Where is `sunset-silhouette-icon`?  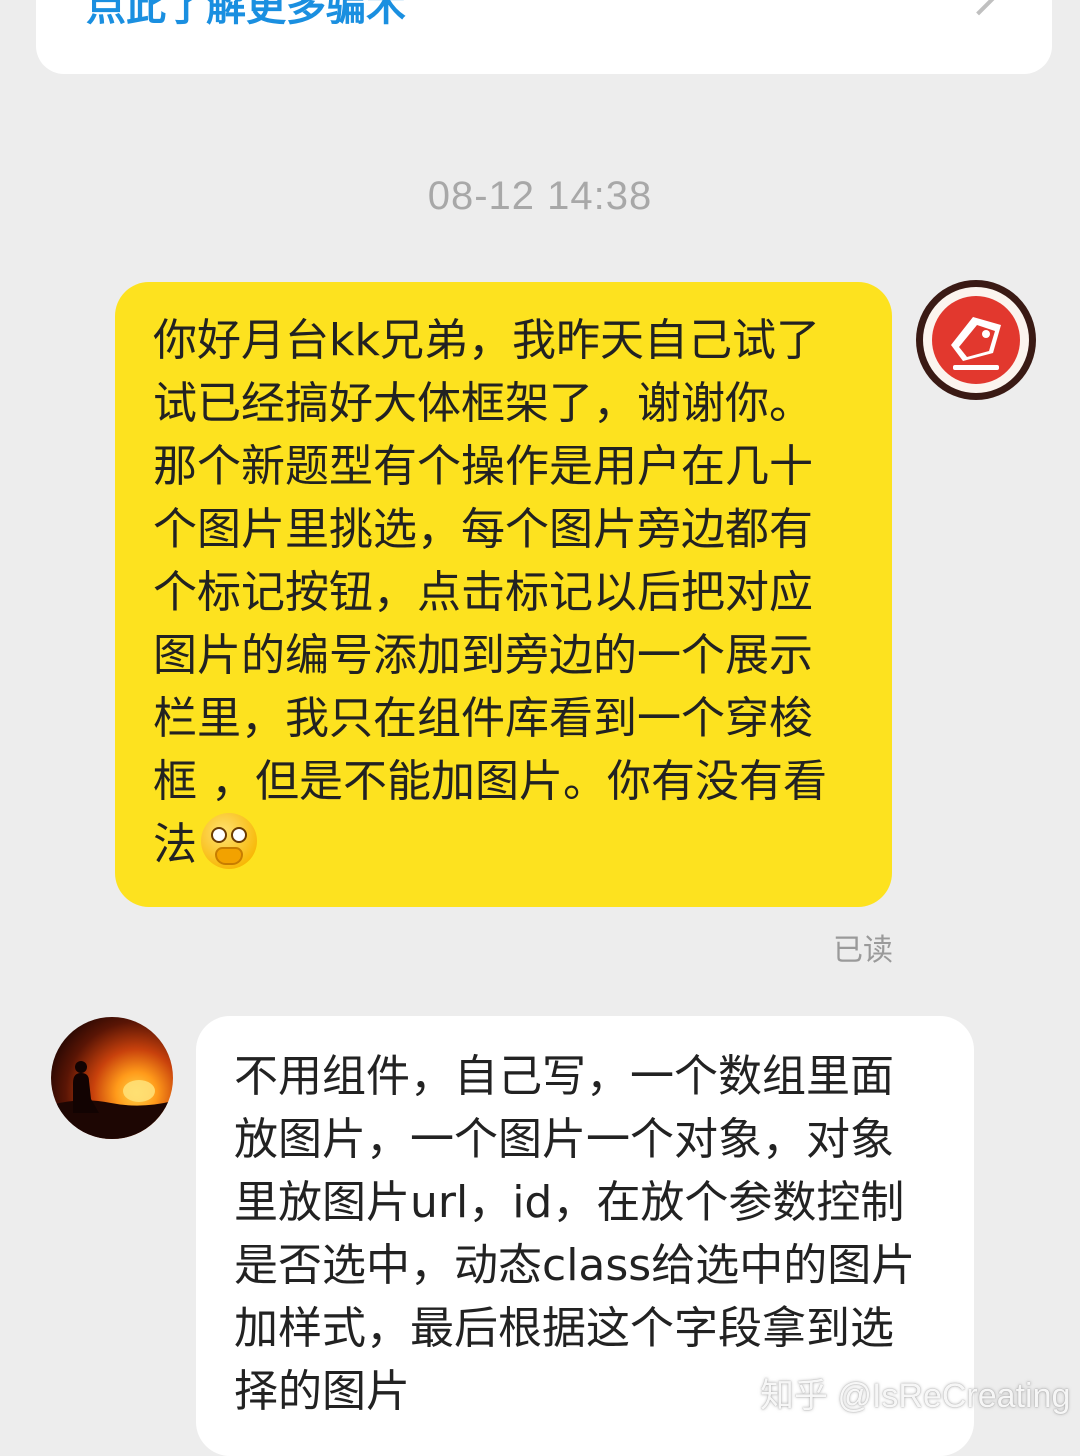 sunset-silhouette-icon is located at coordinates (112, 1100).